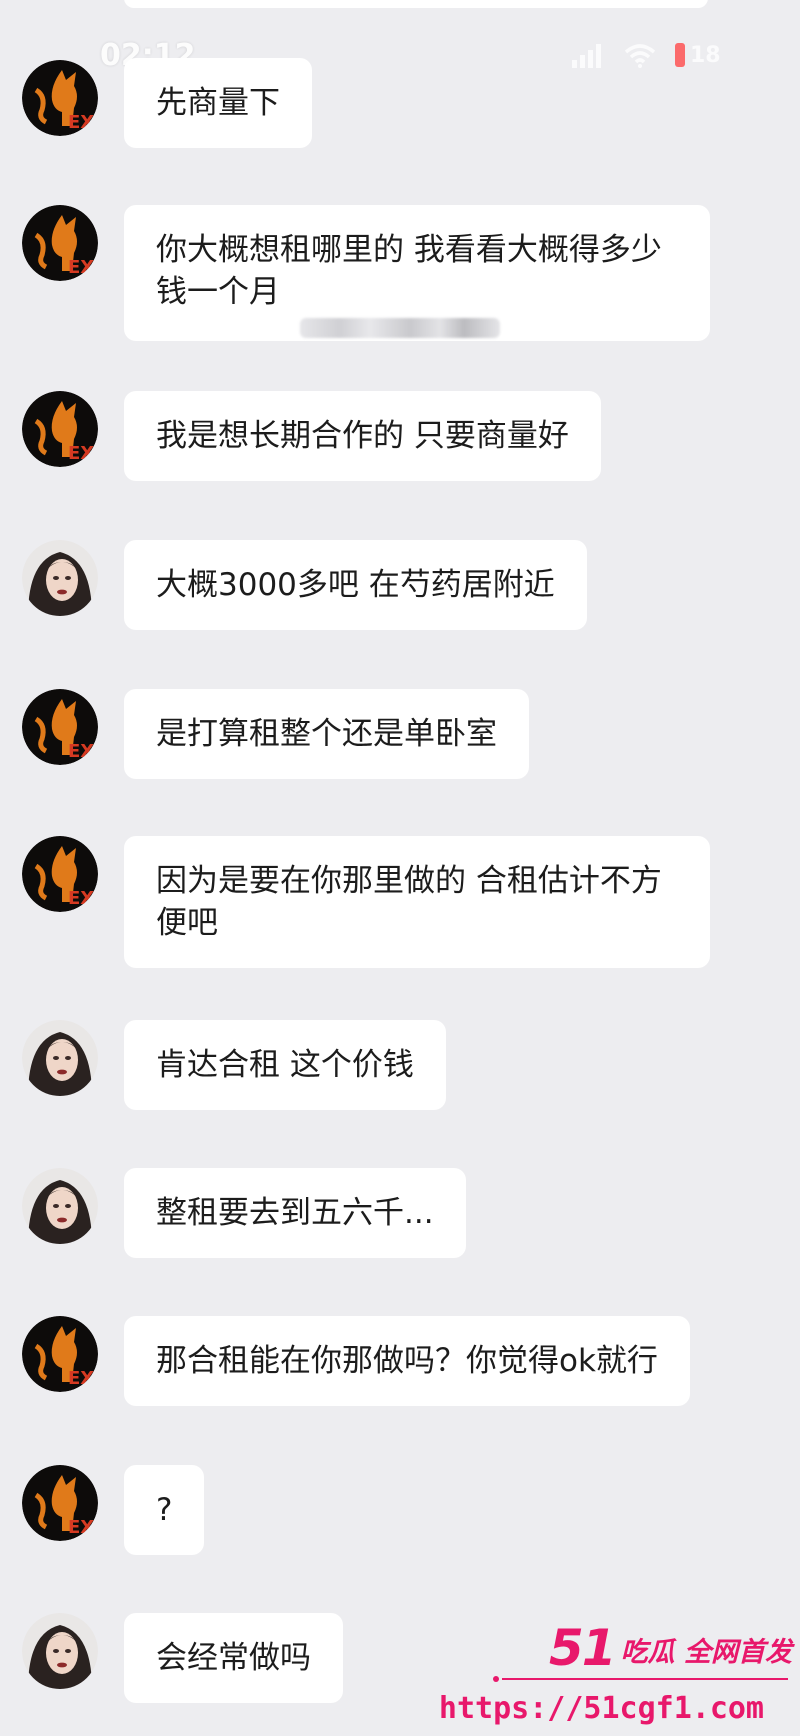 The height and width of the screenshot is (1736, 800). What do you see at coordinates (355, 585) in the screenshot?
I see `message-bubble: 大概3000多吧 在芍药居附近` at bounding box center [355, 585].